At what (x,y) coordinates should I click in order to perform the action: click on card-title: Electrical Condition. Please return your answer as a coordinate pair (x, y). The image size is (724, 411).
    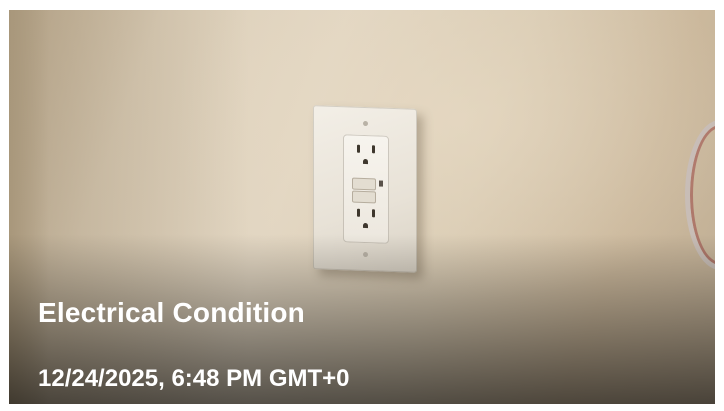
    Looking at the image, I should click on (171, 312).